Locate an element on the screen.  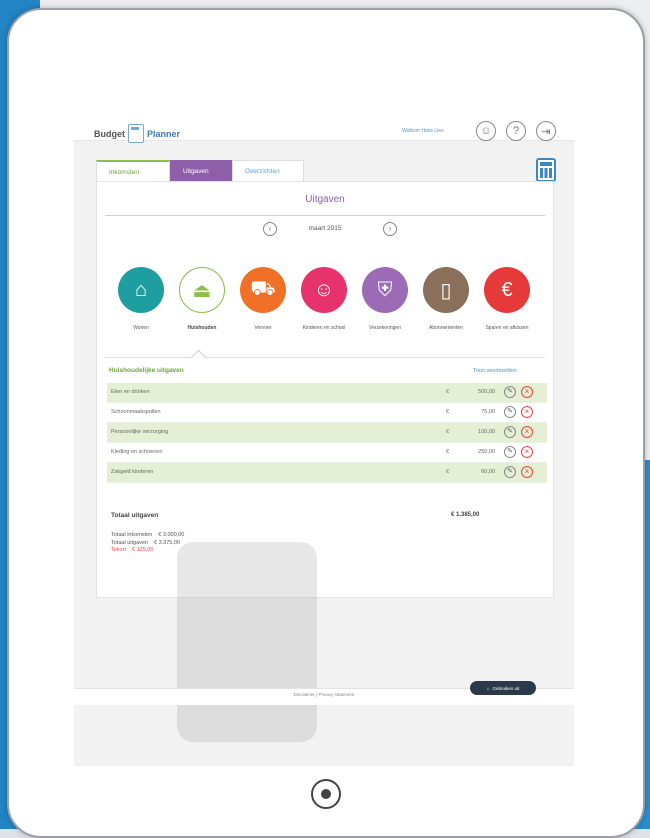
table-row: Zakgeld kinderen € 60,00 ✎ × is located at coordinates (327, 473).